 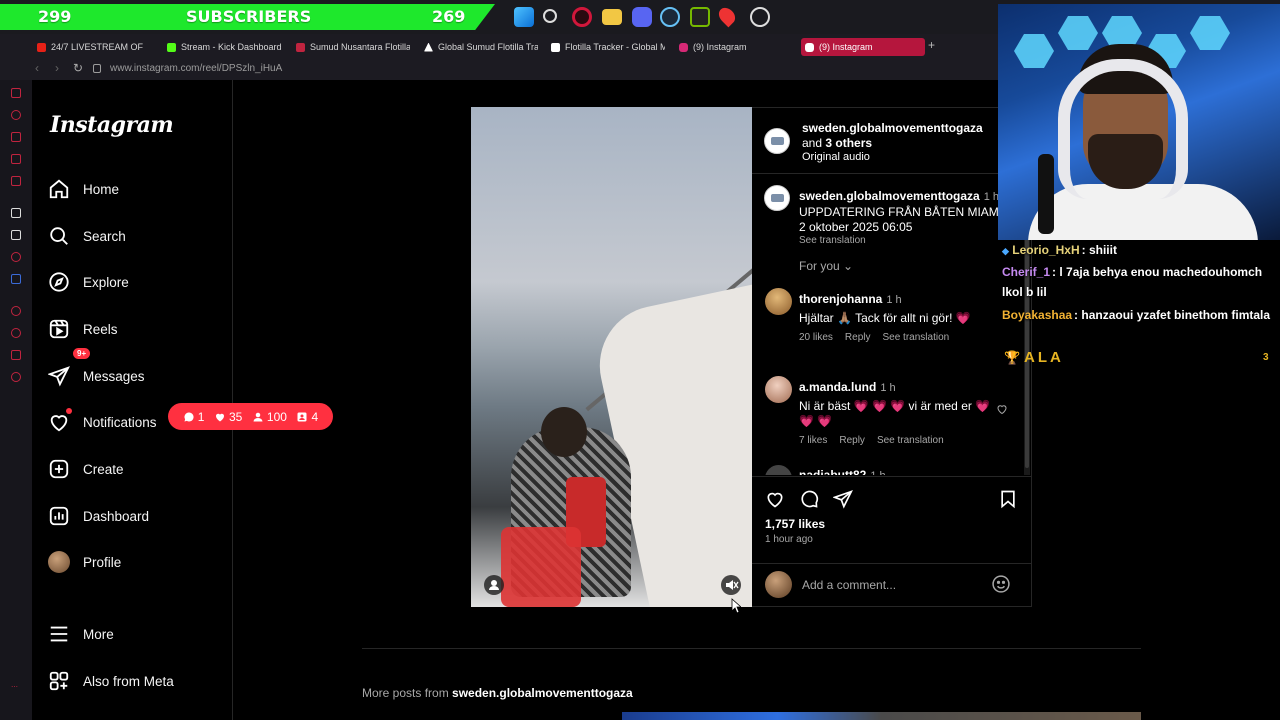 What do you see at coordinates (16, 213) in the screenshot?
I see `kick-icon` at bounding box center [16, 213].